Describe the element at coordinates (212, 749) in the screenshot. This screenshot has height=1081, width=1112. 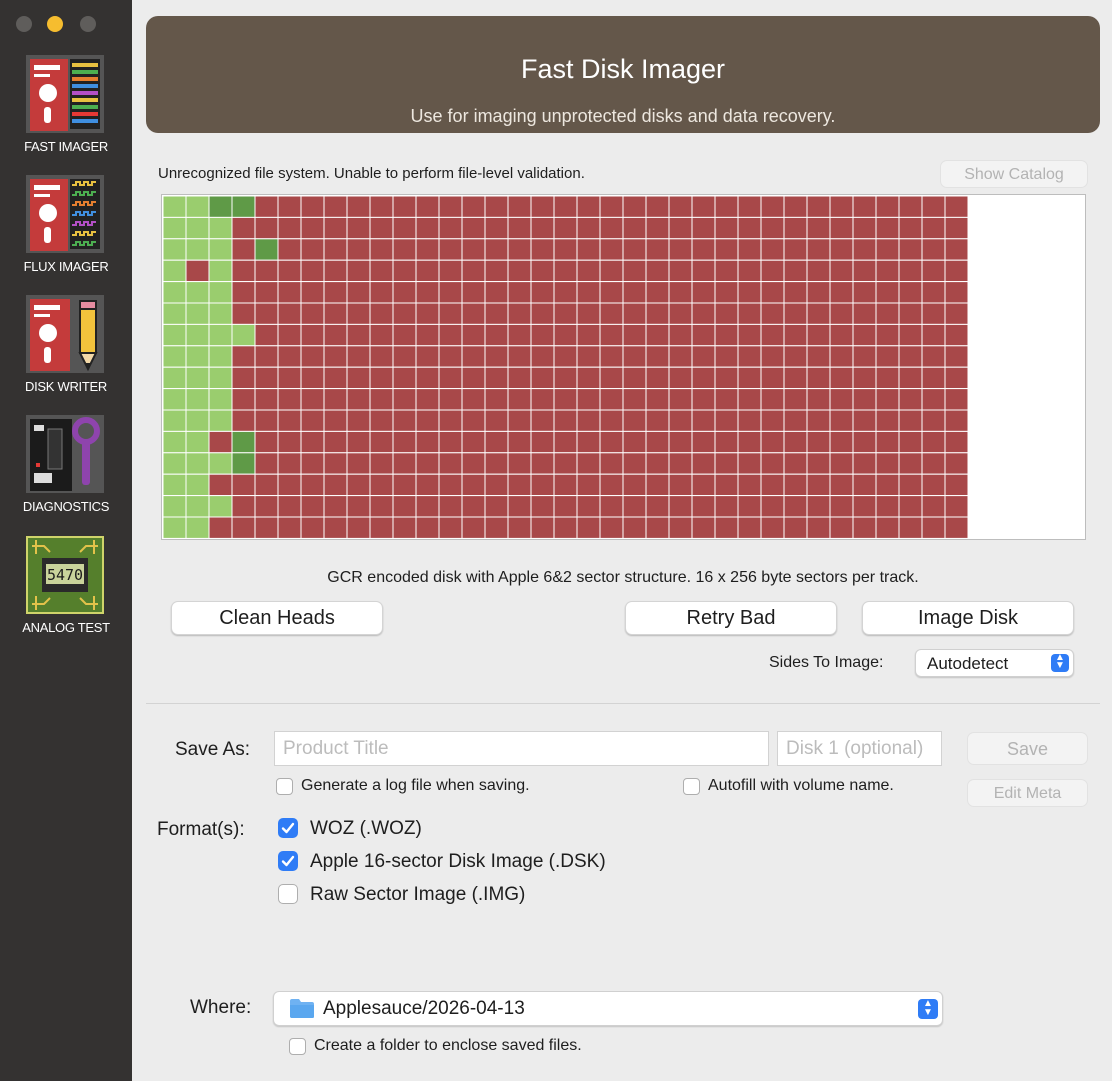
I see `save-as-label: Save As:` at that location.